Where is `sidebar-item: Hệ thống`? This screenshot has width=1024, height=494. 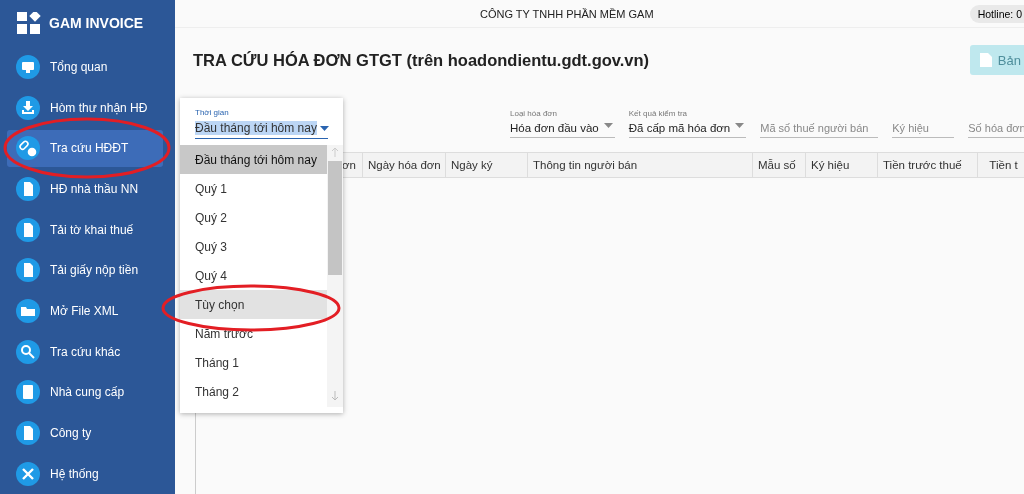 sidebar-item: Hệ thống is located at coordinates (85, 473).